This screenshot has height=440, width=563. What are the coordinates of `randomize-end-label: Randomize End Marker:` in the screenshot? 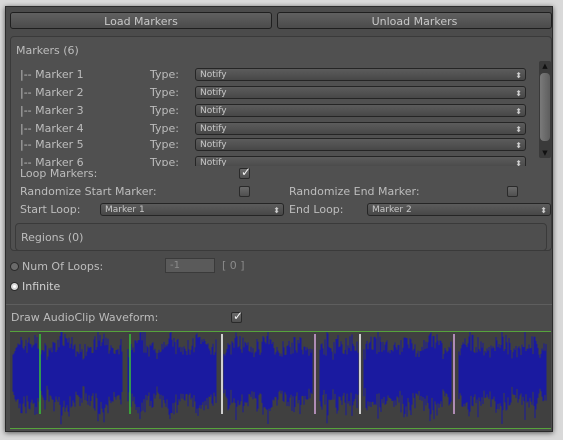 It's located at (354, 191).